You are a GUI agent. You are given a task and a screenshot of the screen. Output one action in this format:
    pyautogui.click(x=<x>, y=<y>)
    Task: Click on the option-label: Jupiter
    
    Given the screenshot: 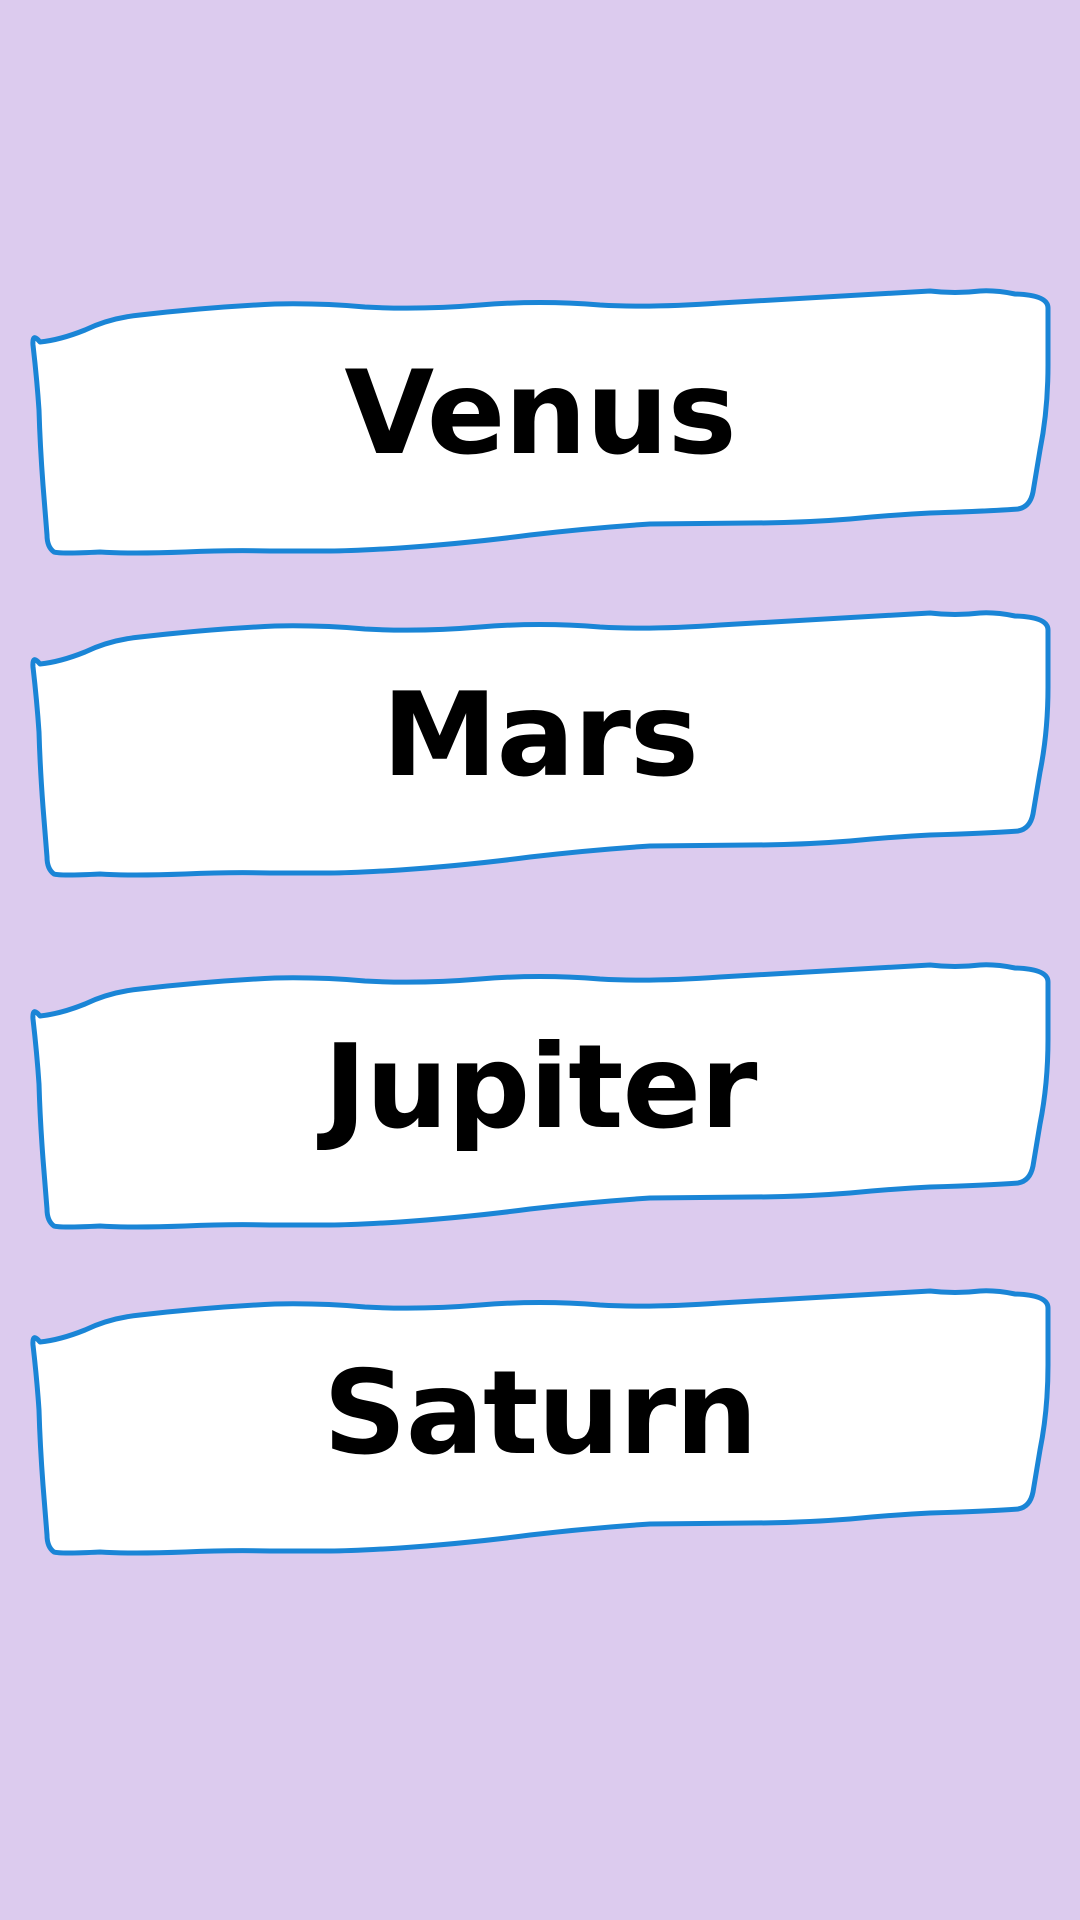 What is the action you would take?
    pyautogui.click(x=540, y=1087)
    